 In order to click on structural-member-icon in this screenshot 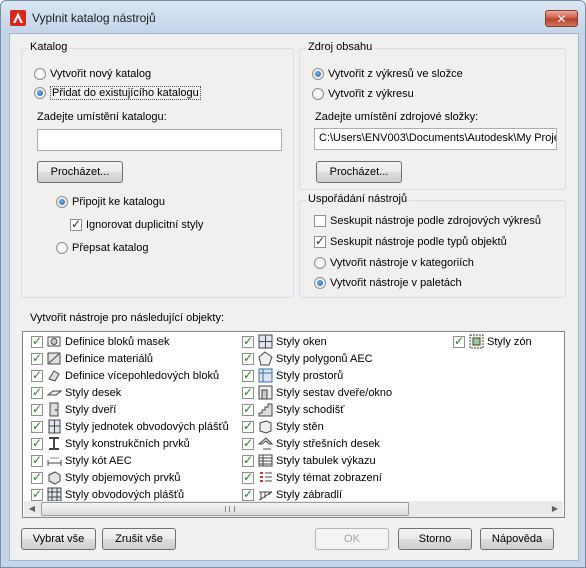, I will do `click(54, 443)`.